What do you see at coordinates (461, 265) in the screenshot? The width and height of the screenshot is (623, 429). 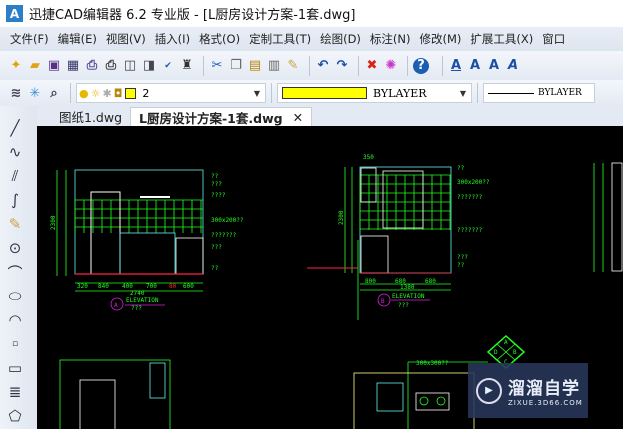 I see `note-b: ??` at bounding box center [461, 265].